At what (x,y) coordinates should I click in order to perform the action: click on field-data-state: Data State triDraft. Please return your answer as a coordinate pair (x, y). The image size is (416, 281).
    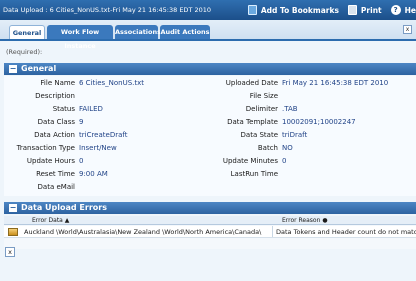
    Looking at the image, I should click on (310, 135).